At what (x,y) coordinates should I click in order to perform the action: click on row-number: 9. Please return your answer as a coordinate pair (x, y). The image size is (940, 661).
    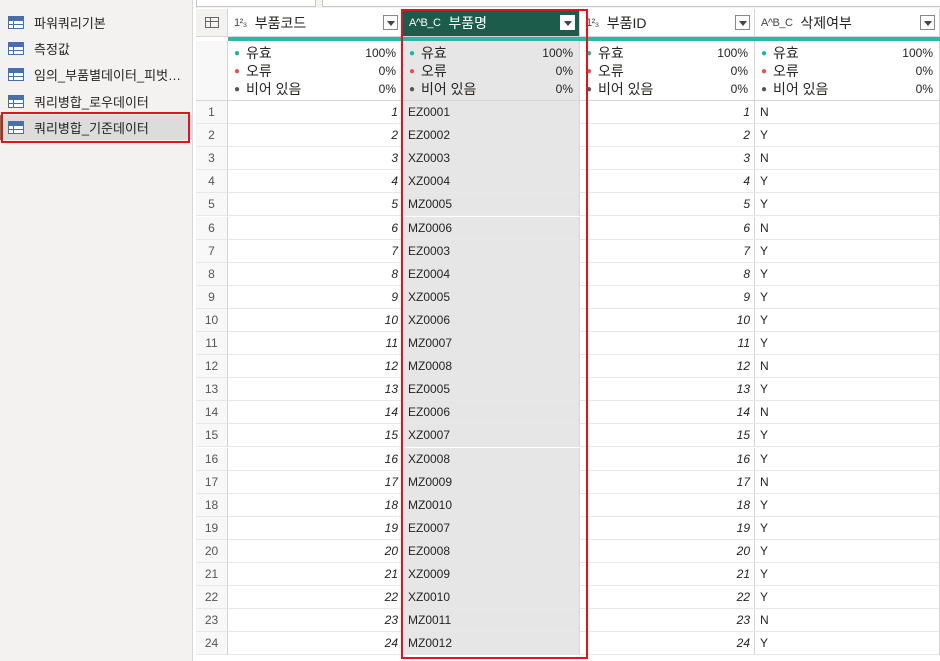
    Looking at the image, I should click on (212, 297).